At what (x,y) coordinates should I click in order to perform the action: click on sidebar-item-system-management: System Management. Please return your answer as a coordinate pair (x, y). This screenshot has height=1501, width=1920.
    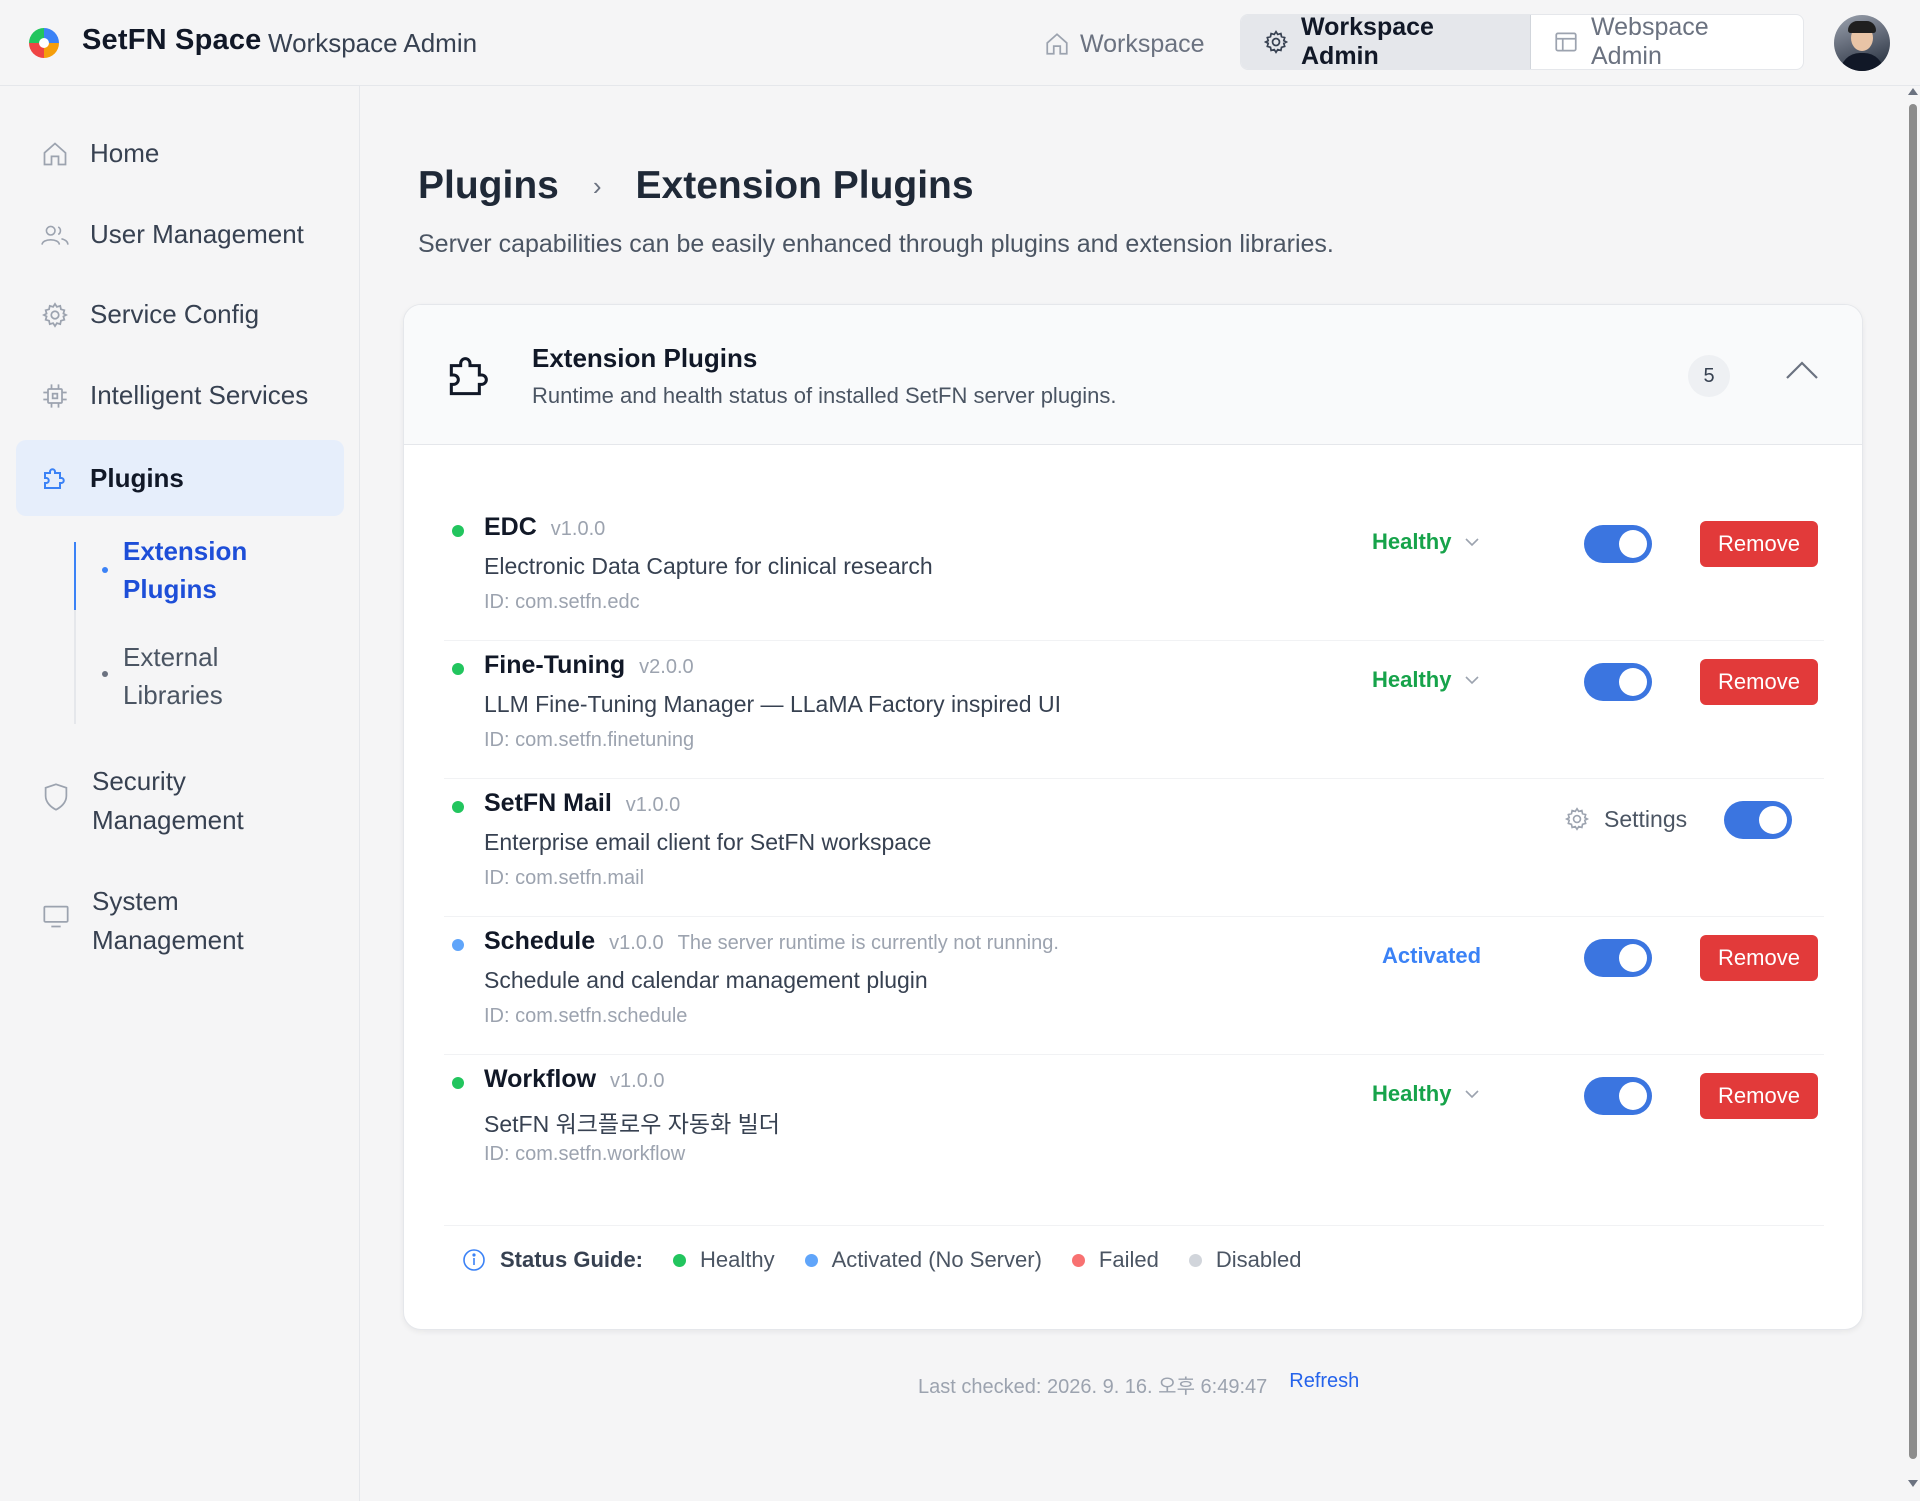
    Looking at the image, I should click on (167, 921).